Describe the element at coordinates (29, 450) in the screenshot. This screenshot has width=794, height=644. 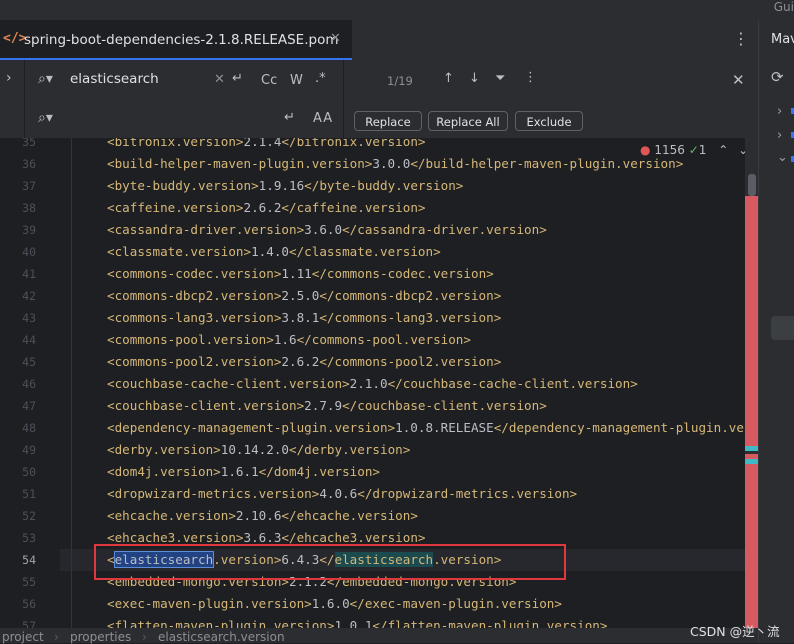
I see `line-number: 49` at that location.